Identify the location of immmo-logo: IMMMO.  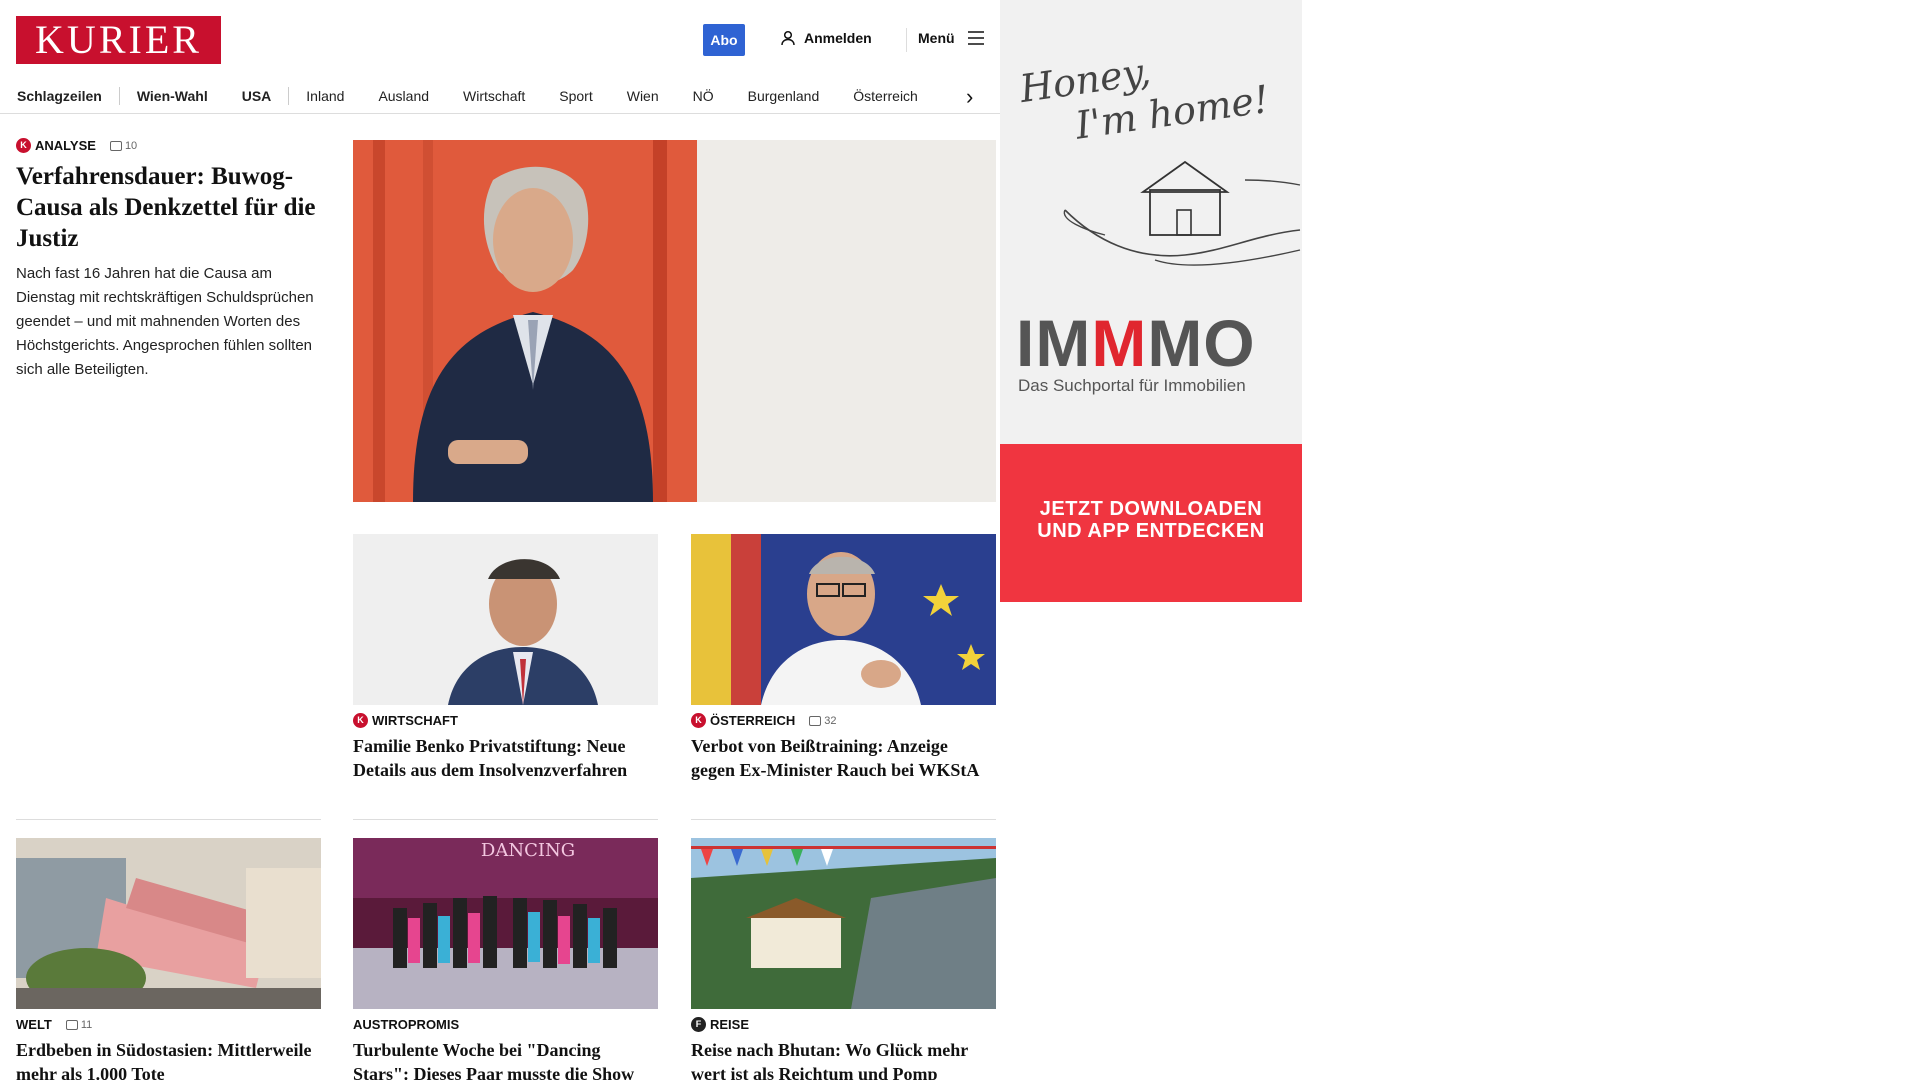
(1136, 343).